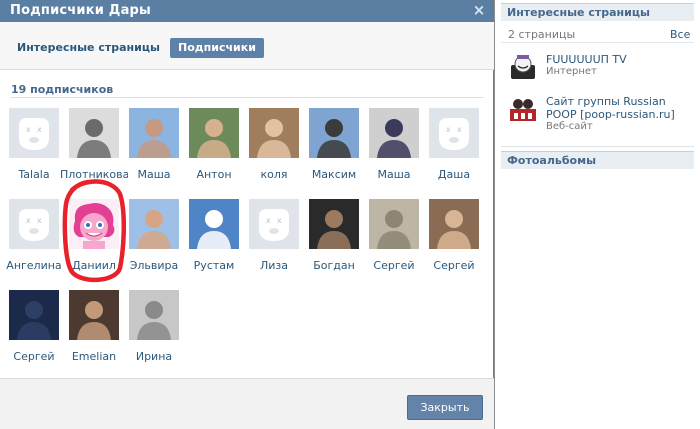  What do you see at coordinates (94, 356) in the screenshot?
I see `follower-name: Emelian` at bounding box center [94, 356].